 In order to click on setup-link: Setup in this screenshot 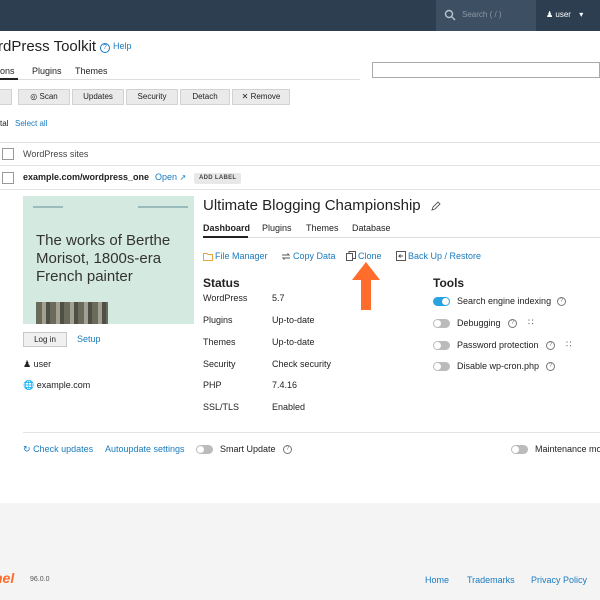, I will do `click(89, 339)`.